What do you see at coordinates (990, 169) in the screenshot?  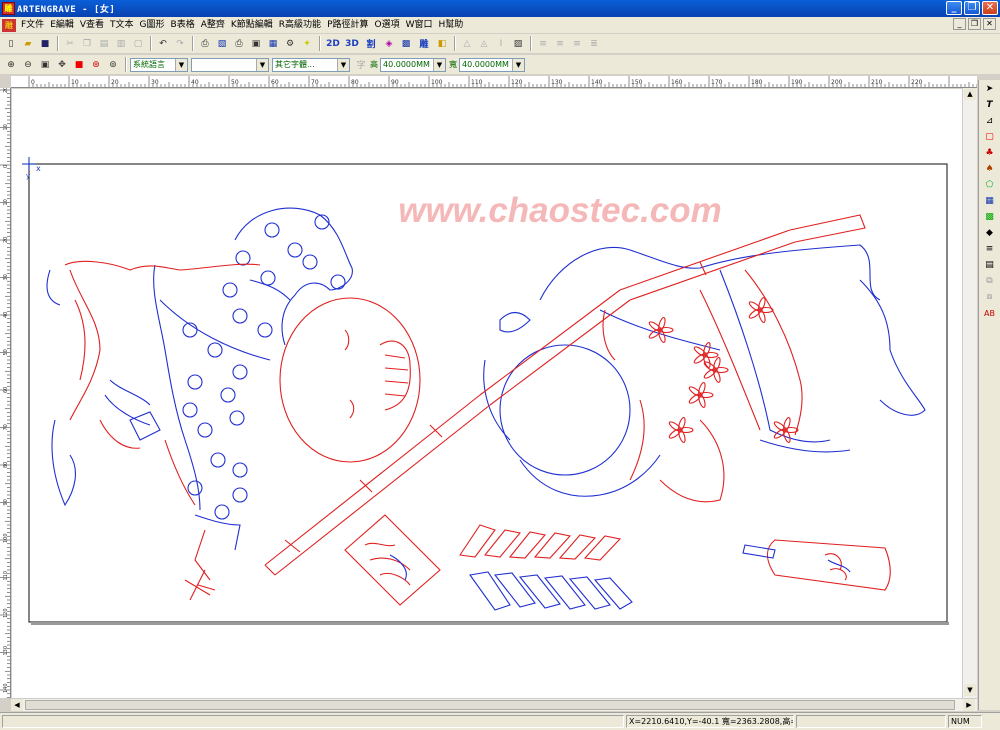 I see `shape-tool-icon: ♠` at bounding box center [990, 169].